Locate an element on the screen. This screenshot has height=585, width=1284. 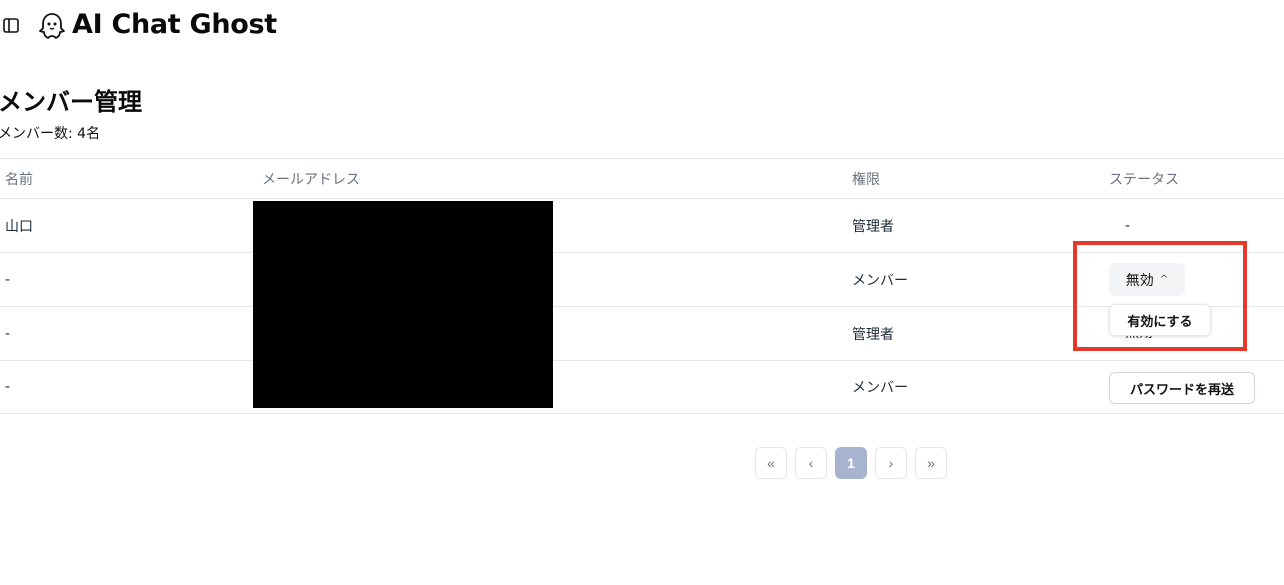
next-page-button: › is located at coordinates (891, 463).